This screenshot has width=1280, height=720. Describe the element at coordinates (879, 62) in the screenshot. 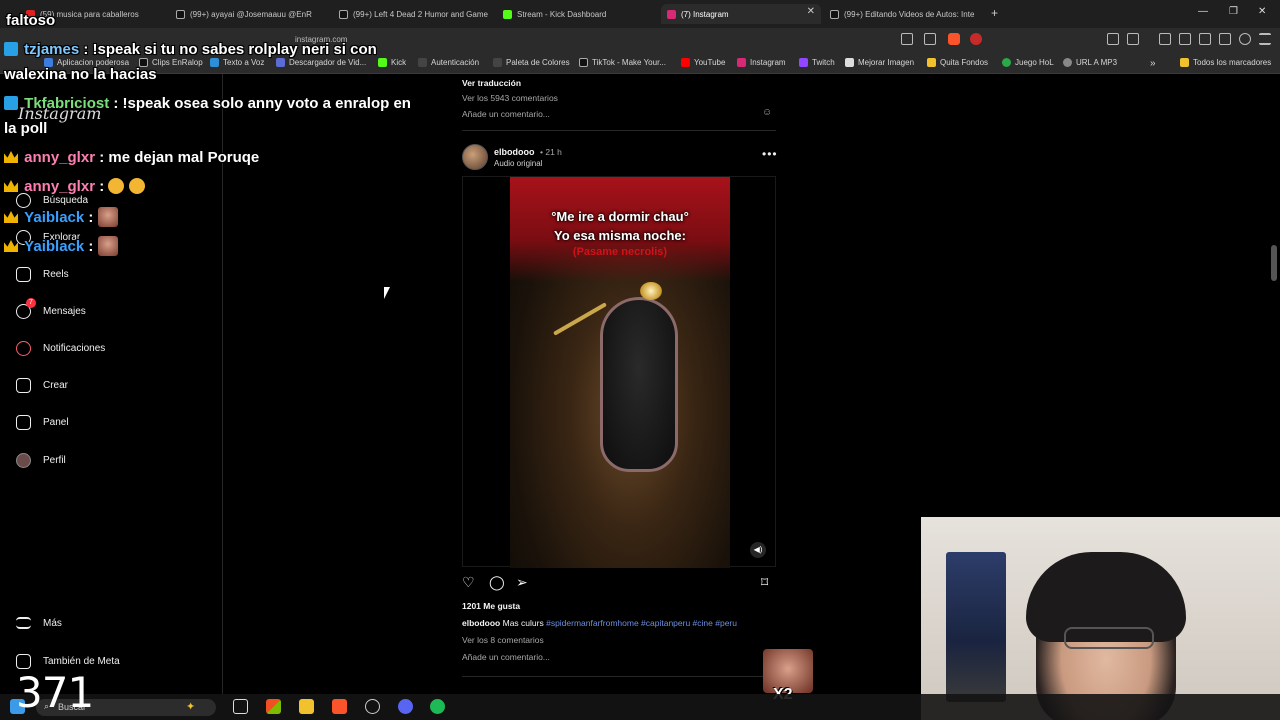

I see `bookmark: Mejorar Imagen` at that location.